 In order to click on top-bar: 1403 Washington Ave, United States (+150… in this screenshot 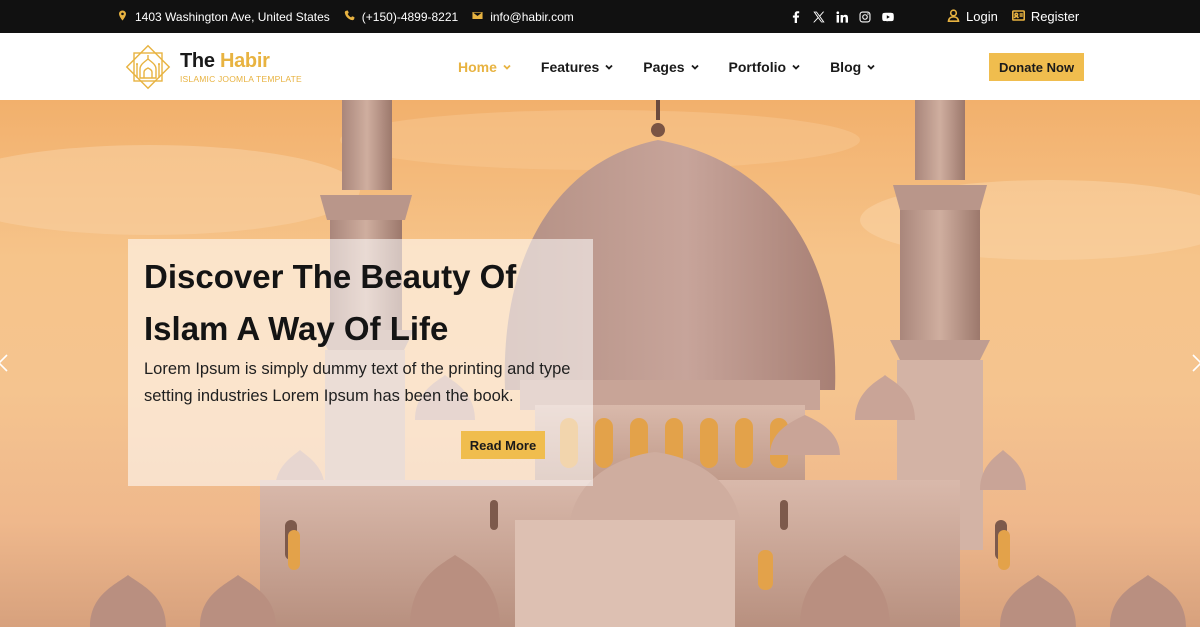, I will do `click(600, 16)`.